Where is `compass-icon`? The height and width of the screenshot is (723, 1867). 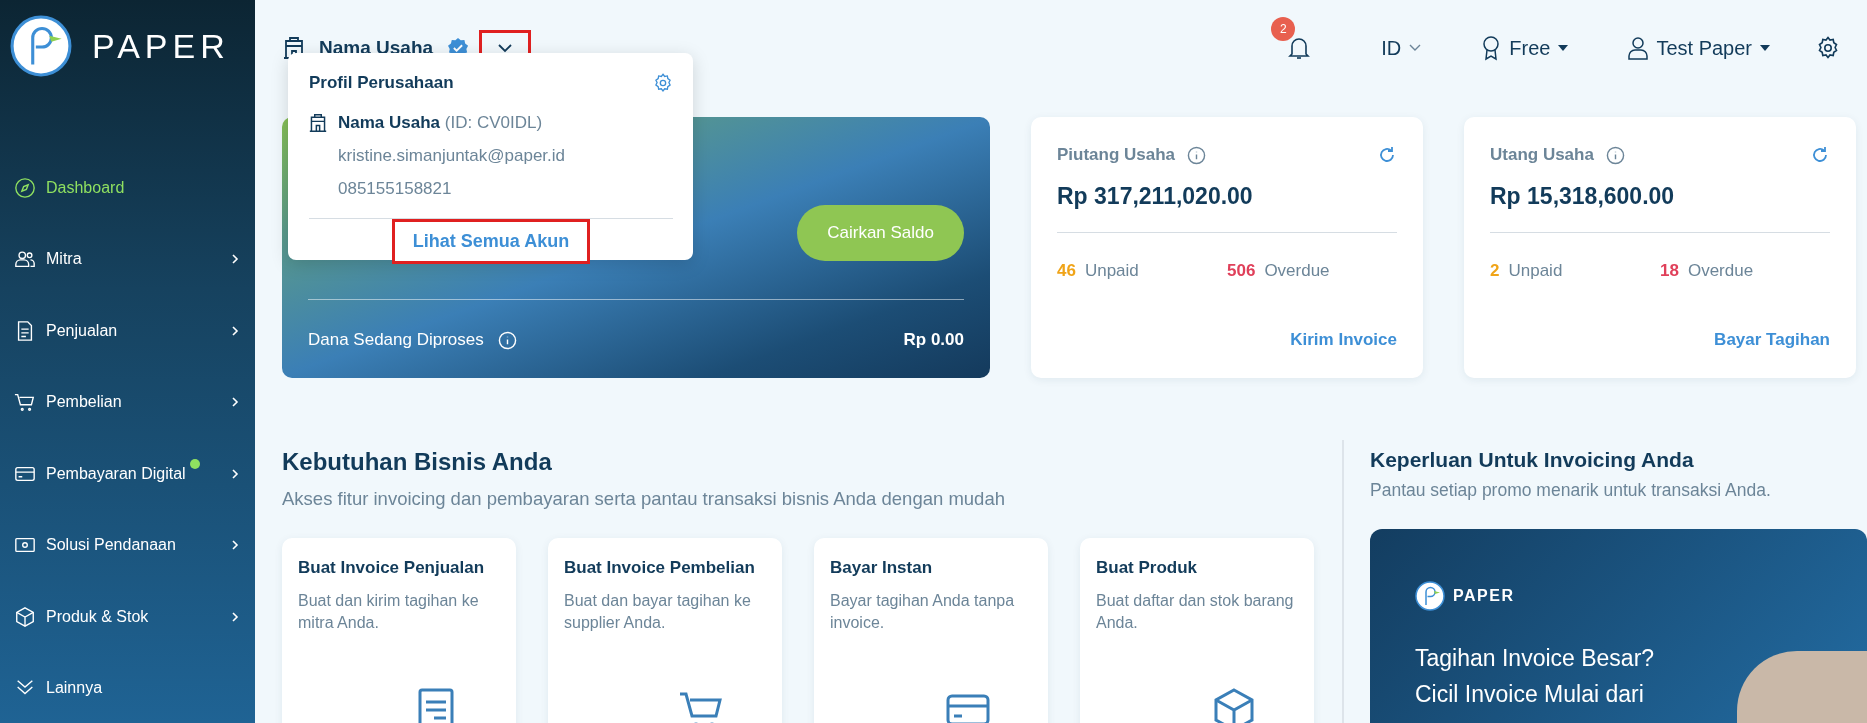 compass-icon is located at coordinates (25, 187).